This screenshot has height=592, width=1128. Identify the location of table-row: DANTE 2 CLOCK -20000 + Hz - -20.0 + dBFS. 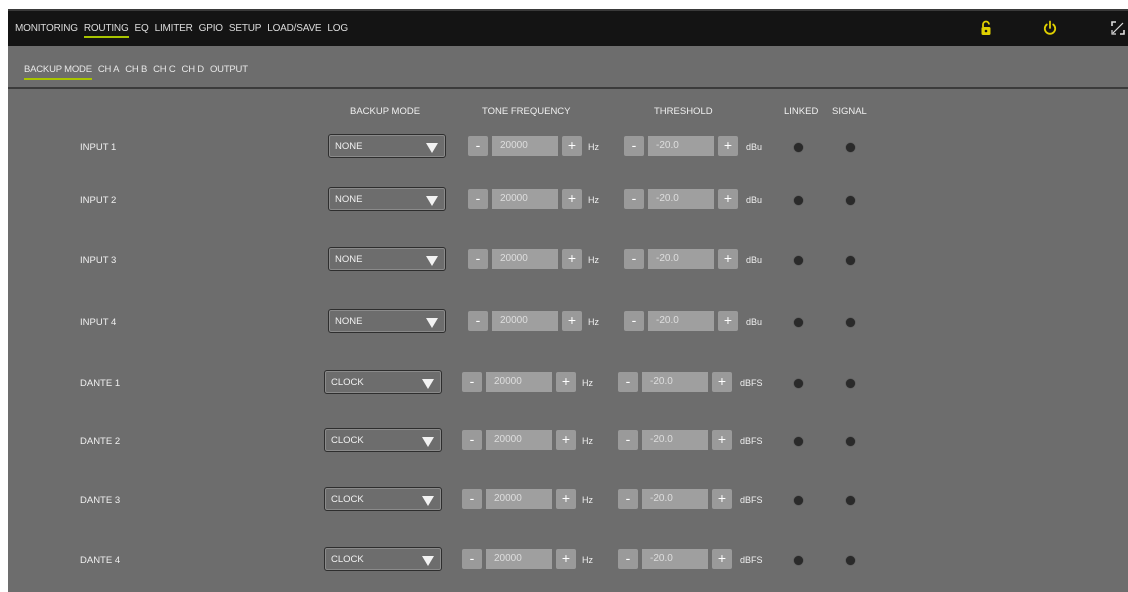
(568, 440).